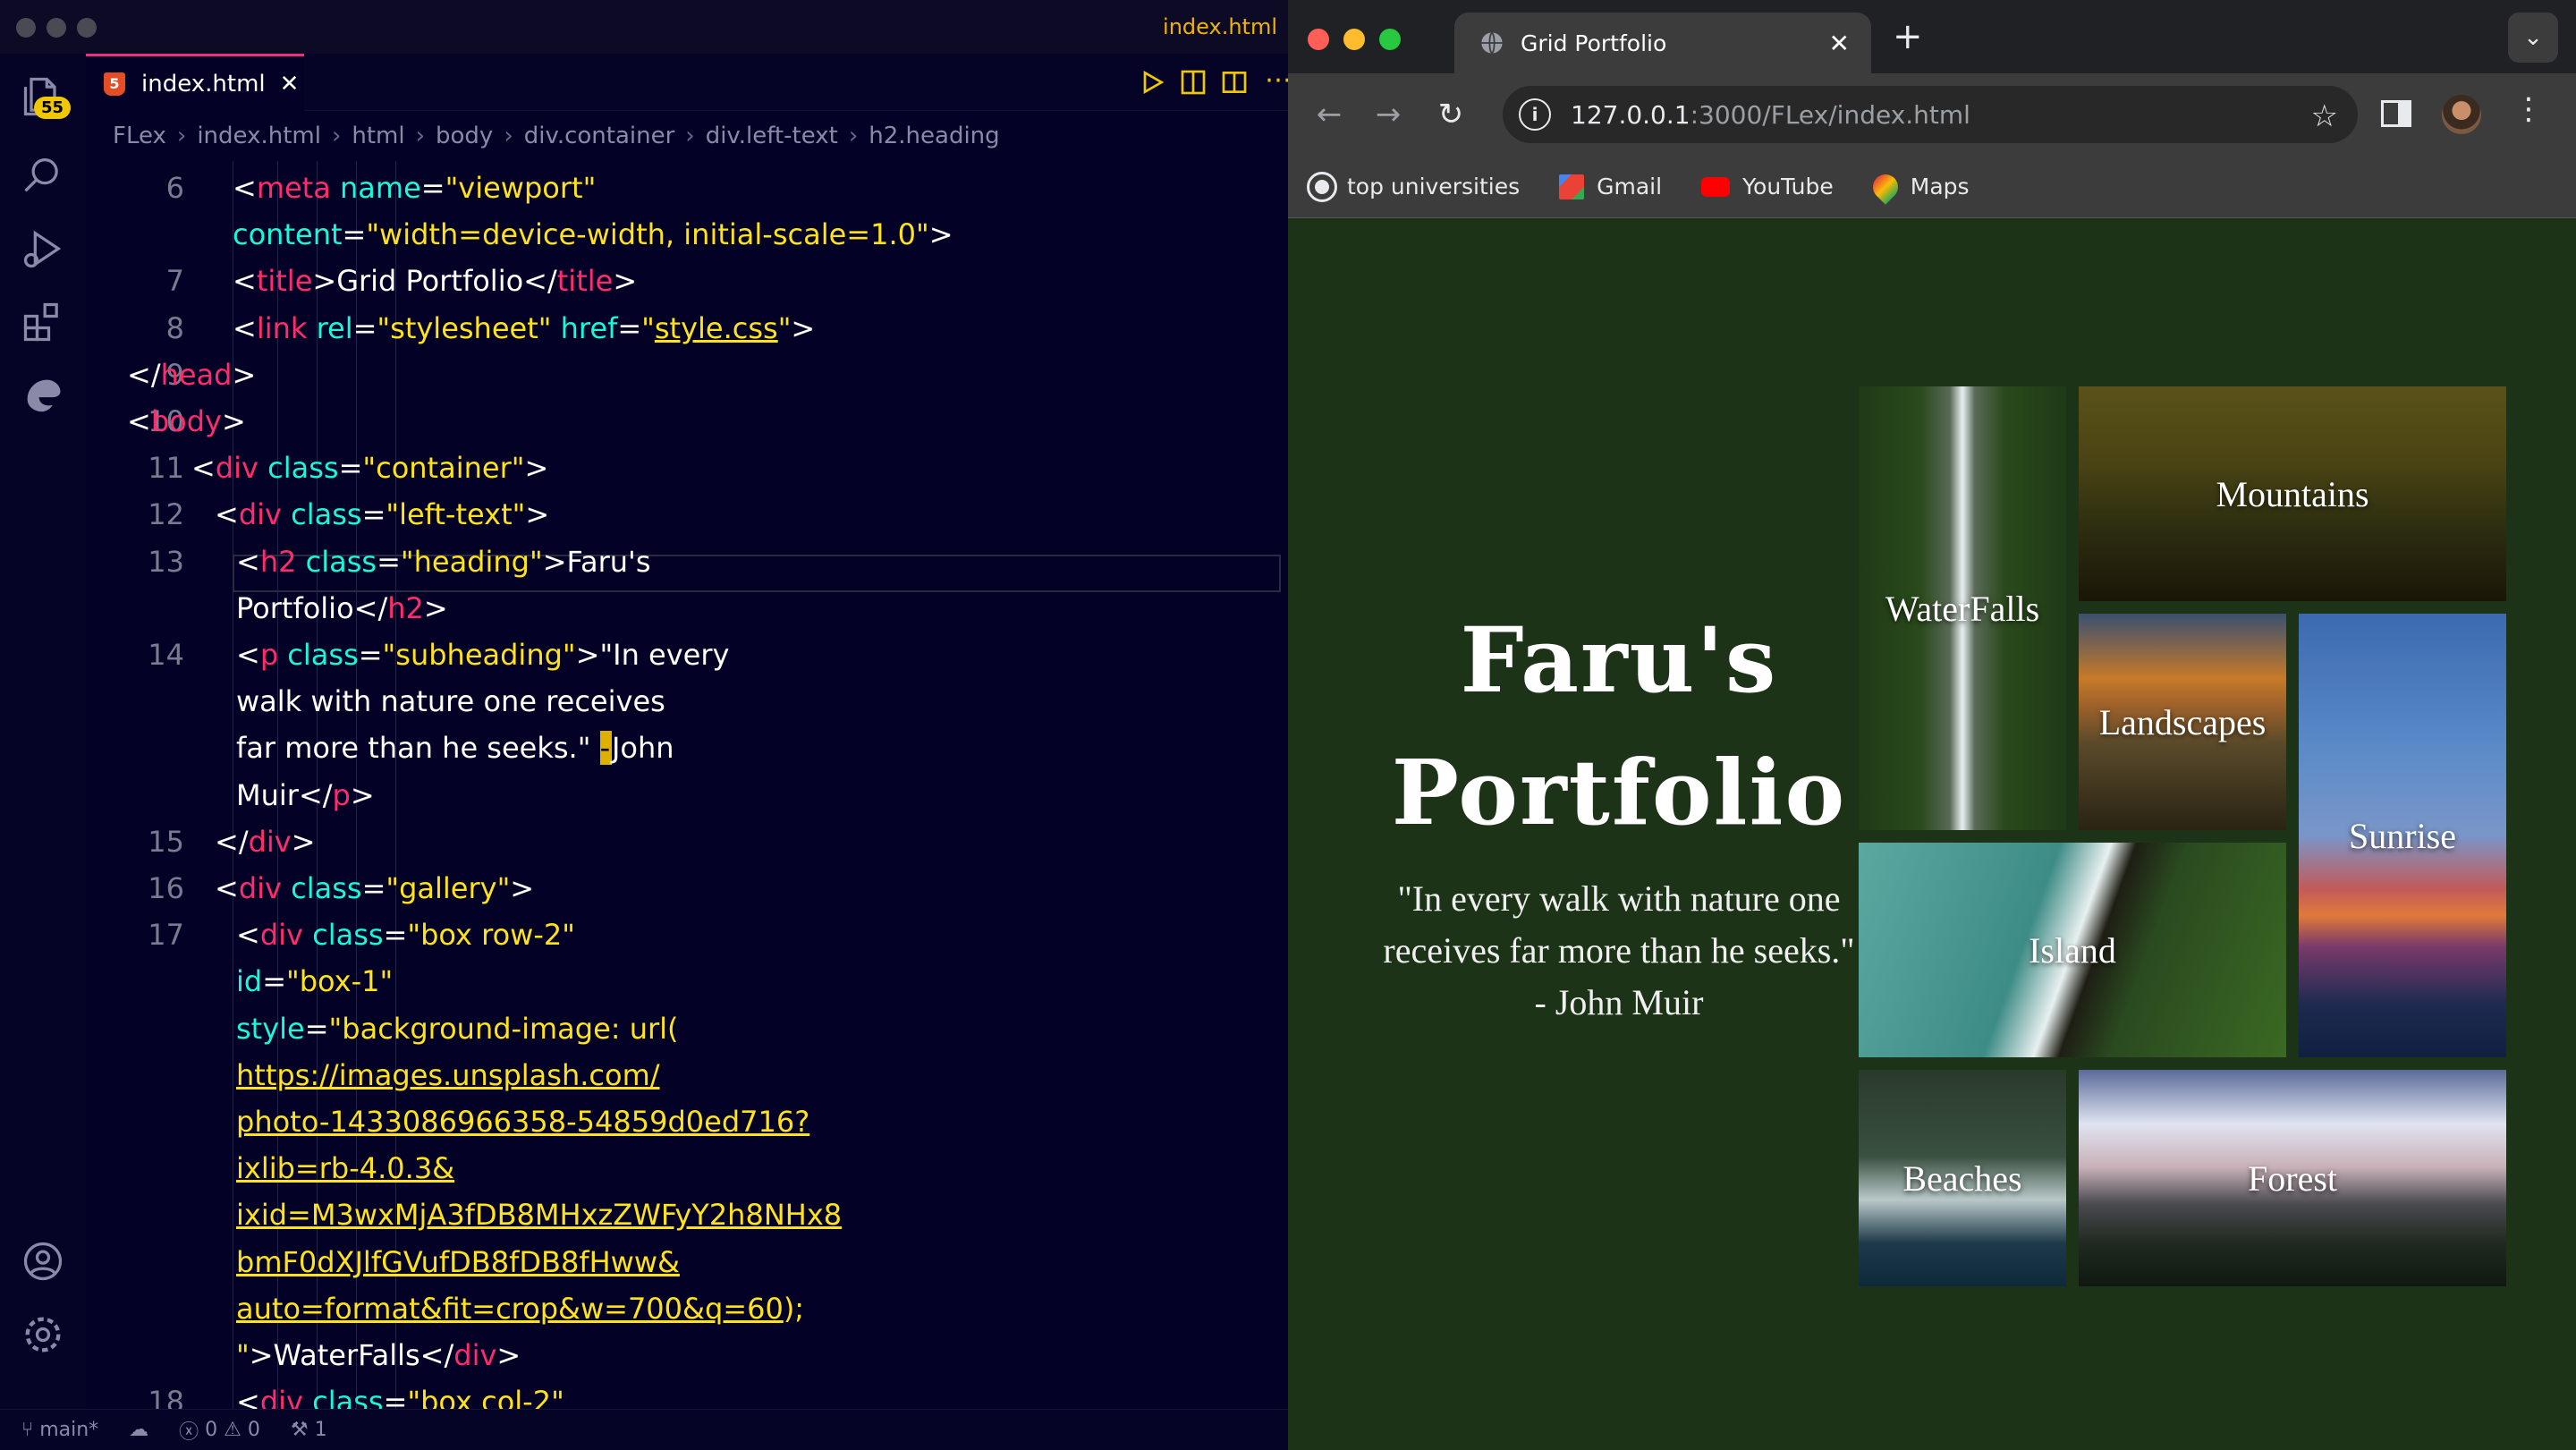 This screenshot has width=2576, height=1450. What do you see at coordinates (645, 280) in the screenshot?
I see `code-line: 7 <title>Grid Portfolio</title>` at bounding box center [645, 280].